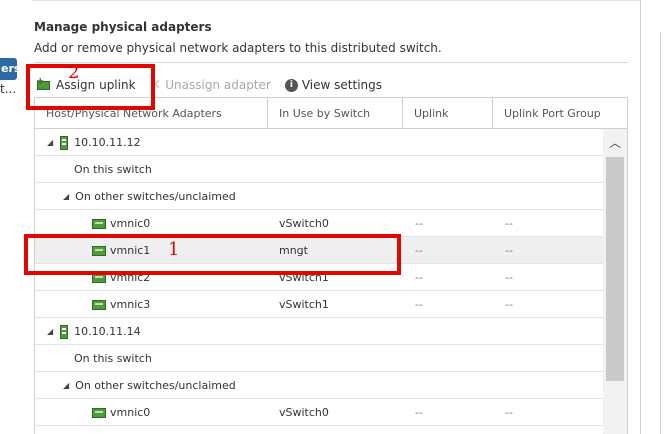 Image resolution: width=672 pixels, height=434 pixels. What do you see at coordinates (331, 62) in the screenshot?
I see `toolbar-divider` at bounding box center [331, 62].